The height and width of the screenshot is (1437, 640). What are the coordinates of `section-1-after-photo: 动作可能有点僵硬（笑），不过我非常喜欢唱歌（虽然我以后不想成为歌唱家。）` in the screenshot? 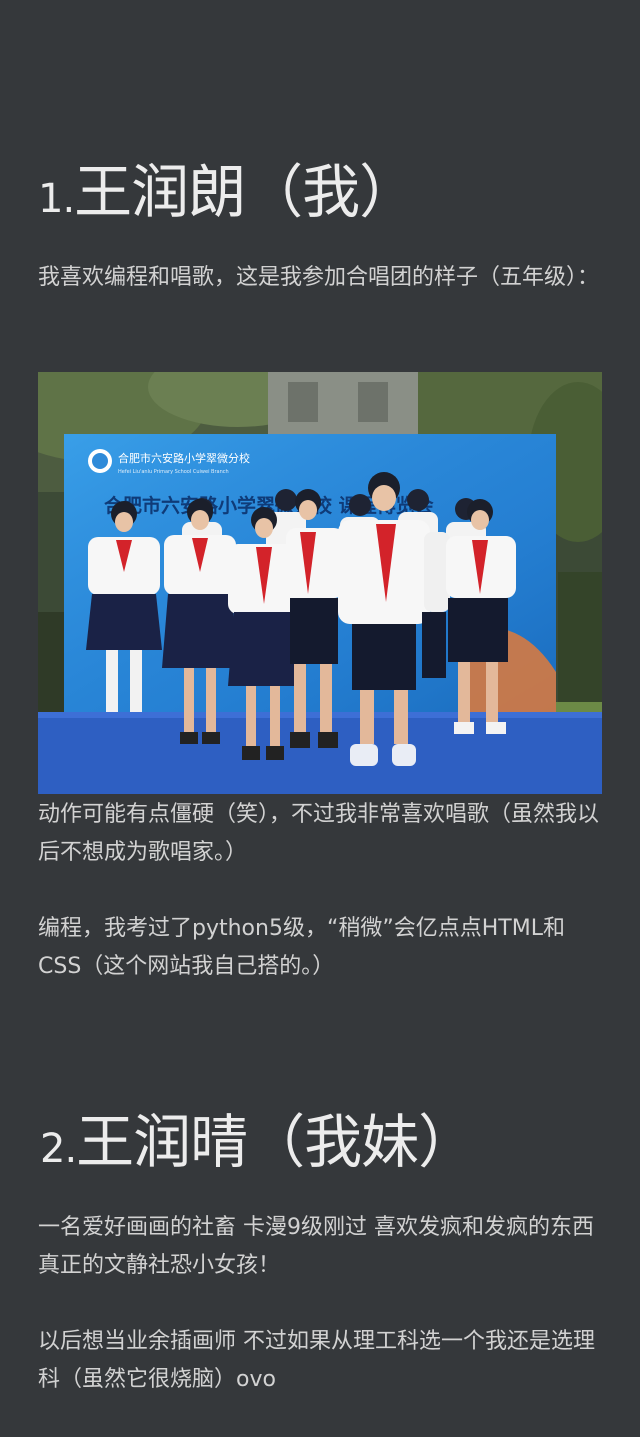 It's located at (319, 833).